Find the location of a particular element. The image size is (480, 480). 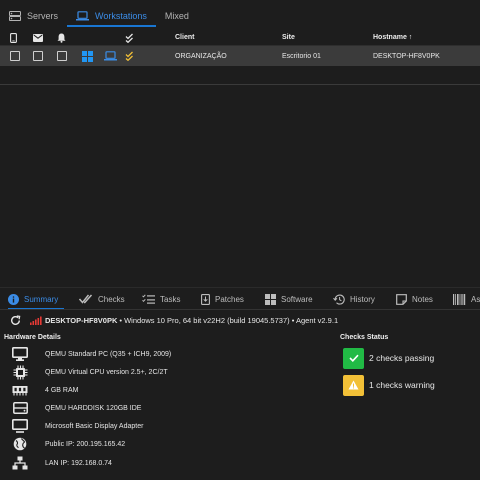

server-icon is located at coordinates (15, 16).